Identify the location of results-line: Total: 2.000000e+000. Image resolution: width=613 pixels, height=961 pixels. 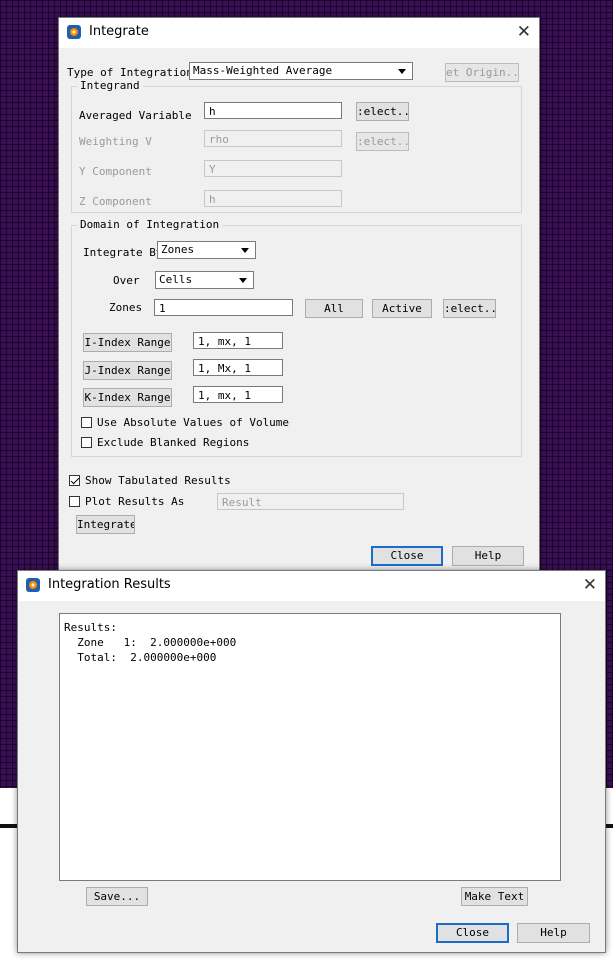
(140, 657).